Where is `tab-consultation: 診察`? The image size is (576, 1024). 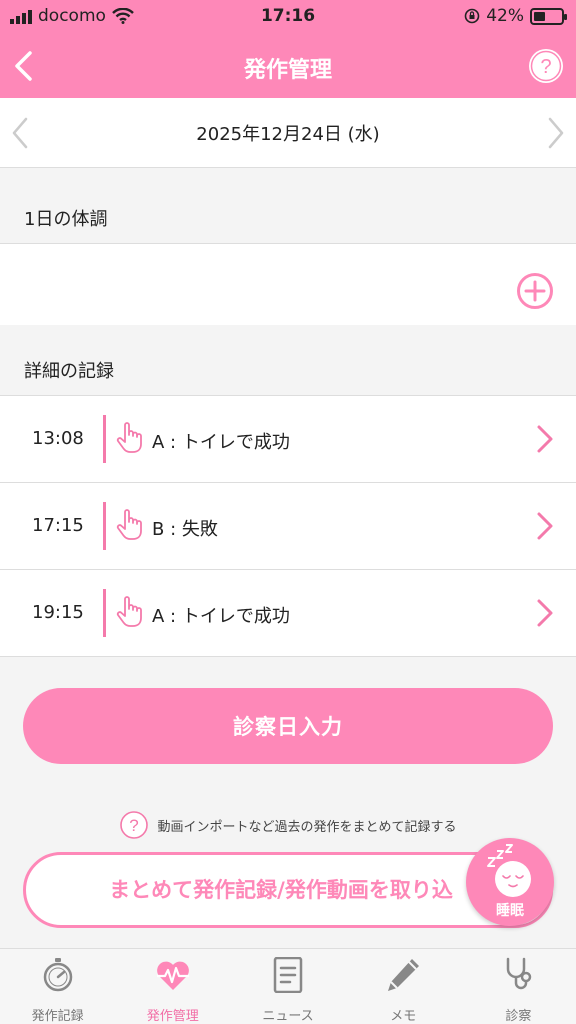
tab-consultation: 診察 is located at coordinates (518, 986).